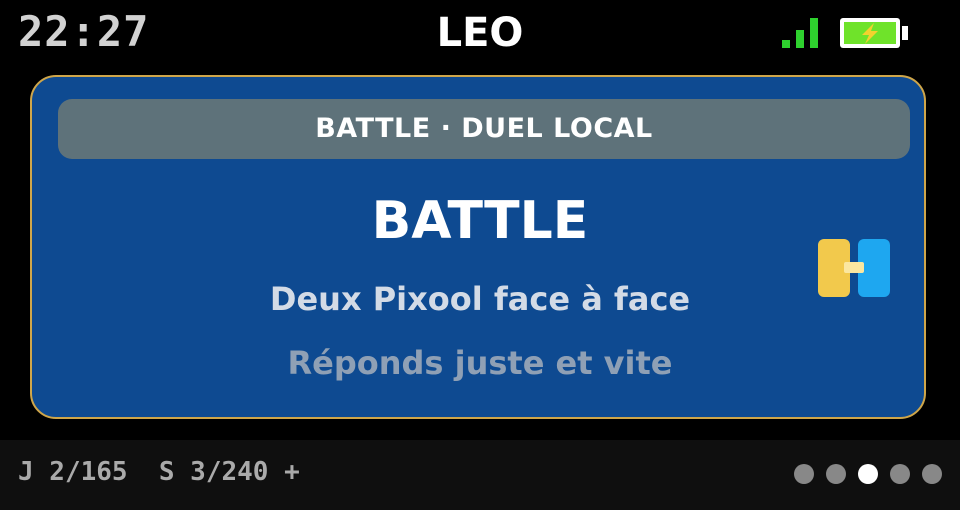 The image size is (960, 510). What do you see at coordinates (480, 363) in the screenshot?
I see `mode-hint: Réponds juste et vite` at bounding box center [480, 363].